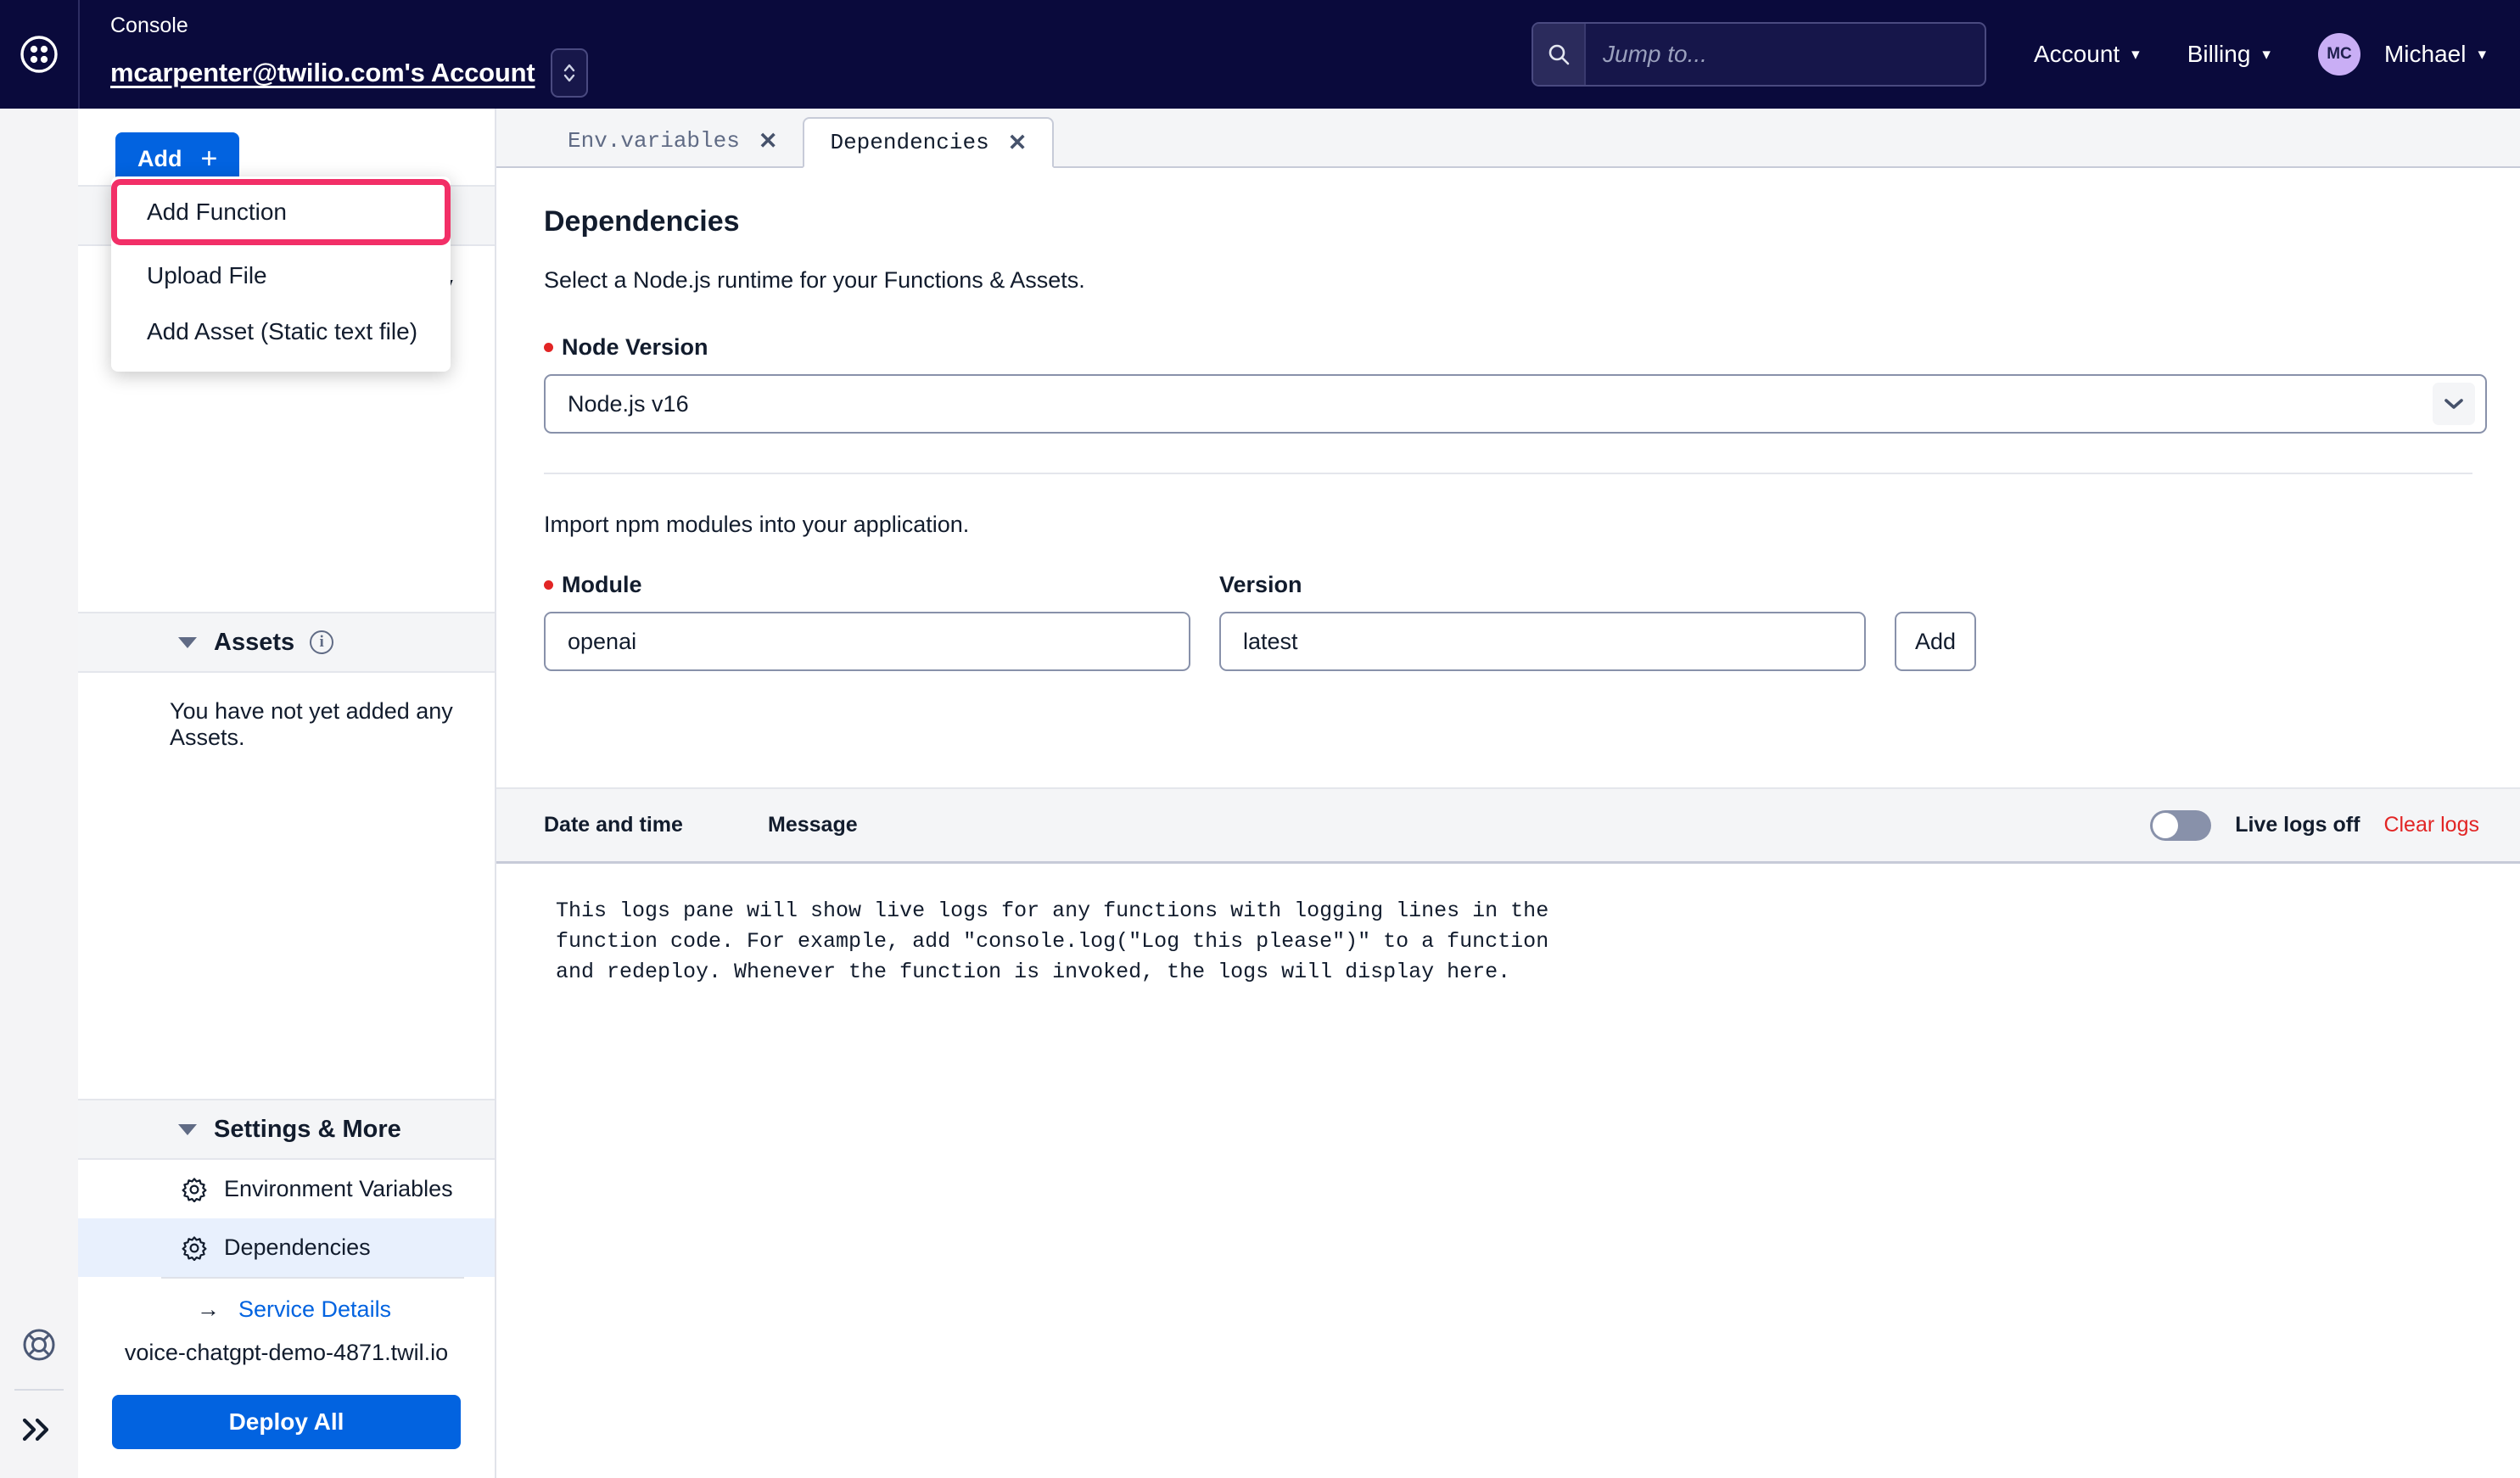 This screenshot has width=2520, height=1478. Describe the element at coordinates (307, 1129) in the screenshot. I see `settings-section-title: Settings & More` at that location.